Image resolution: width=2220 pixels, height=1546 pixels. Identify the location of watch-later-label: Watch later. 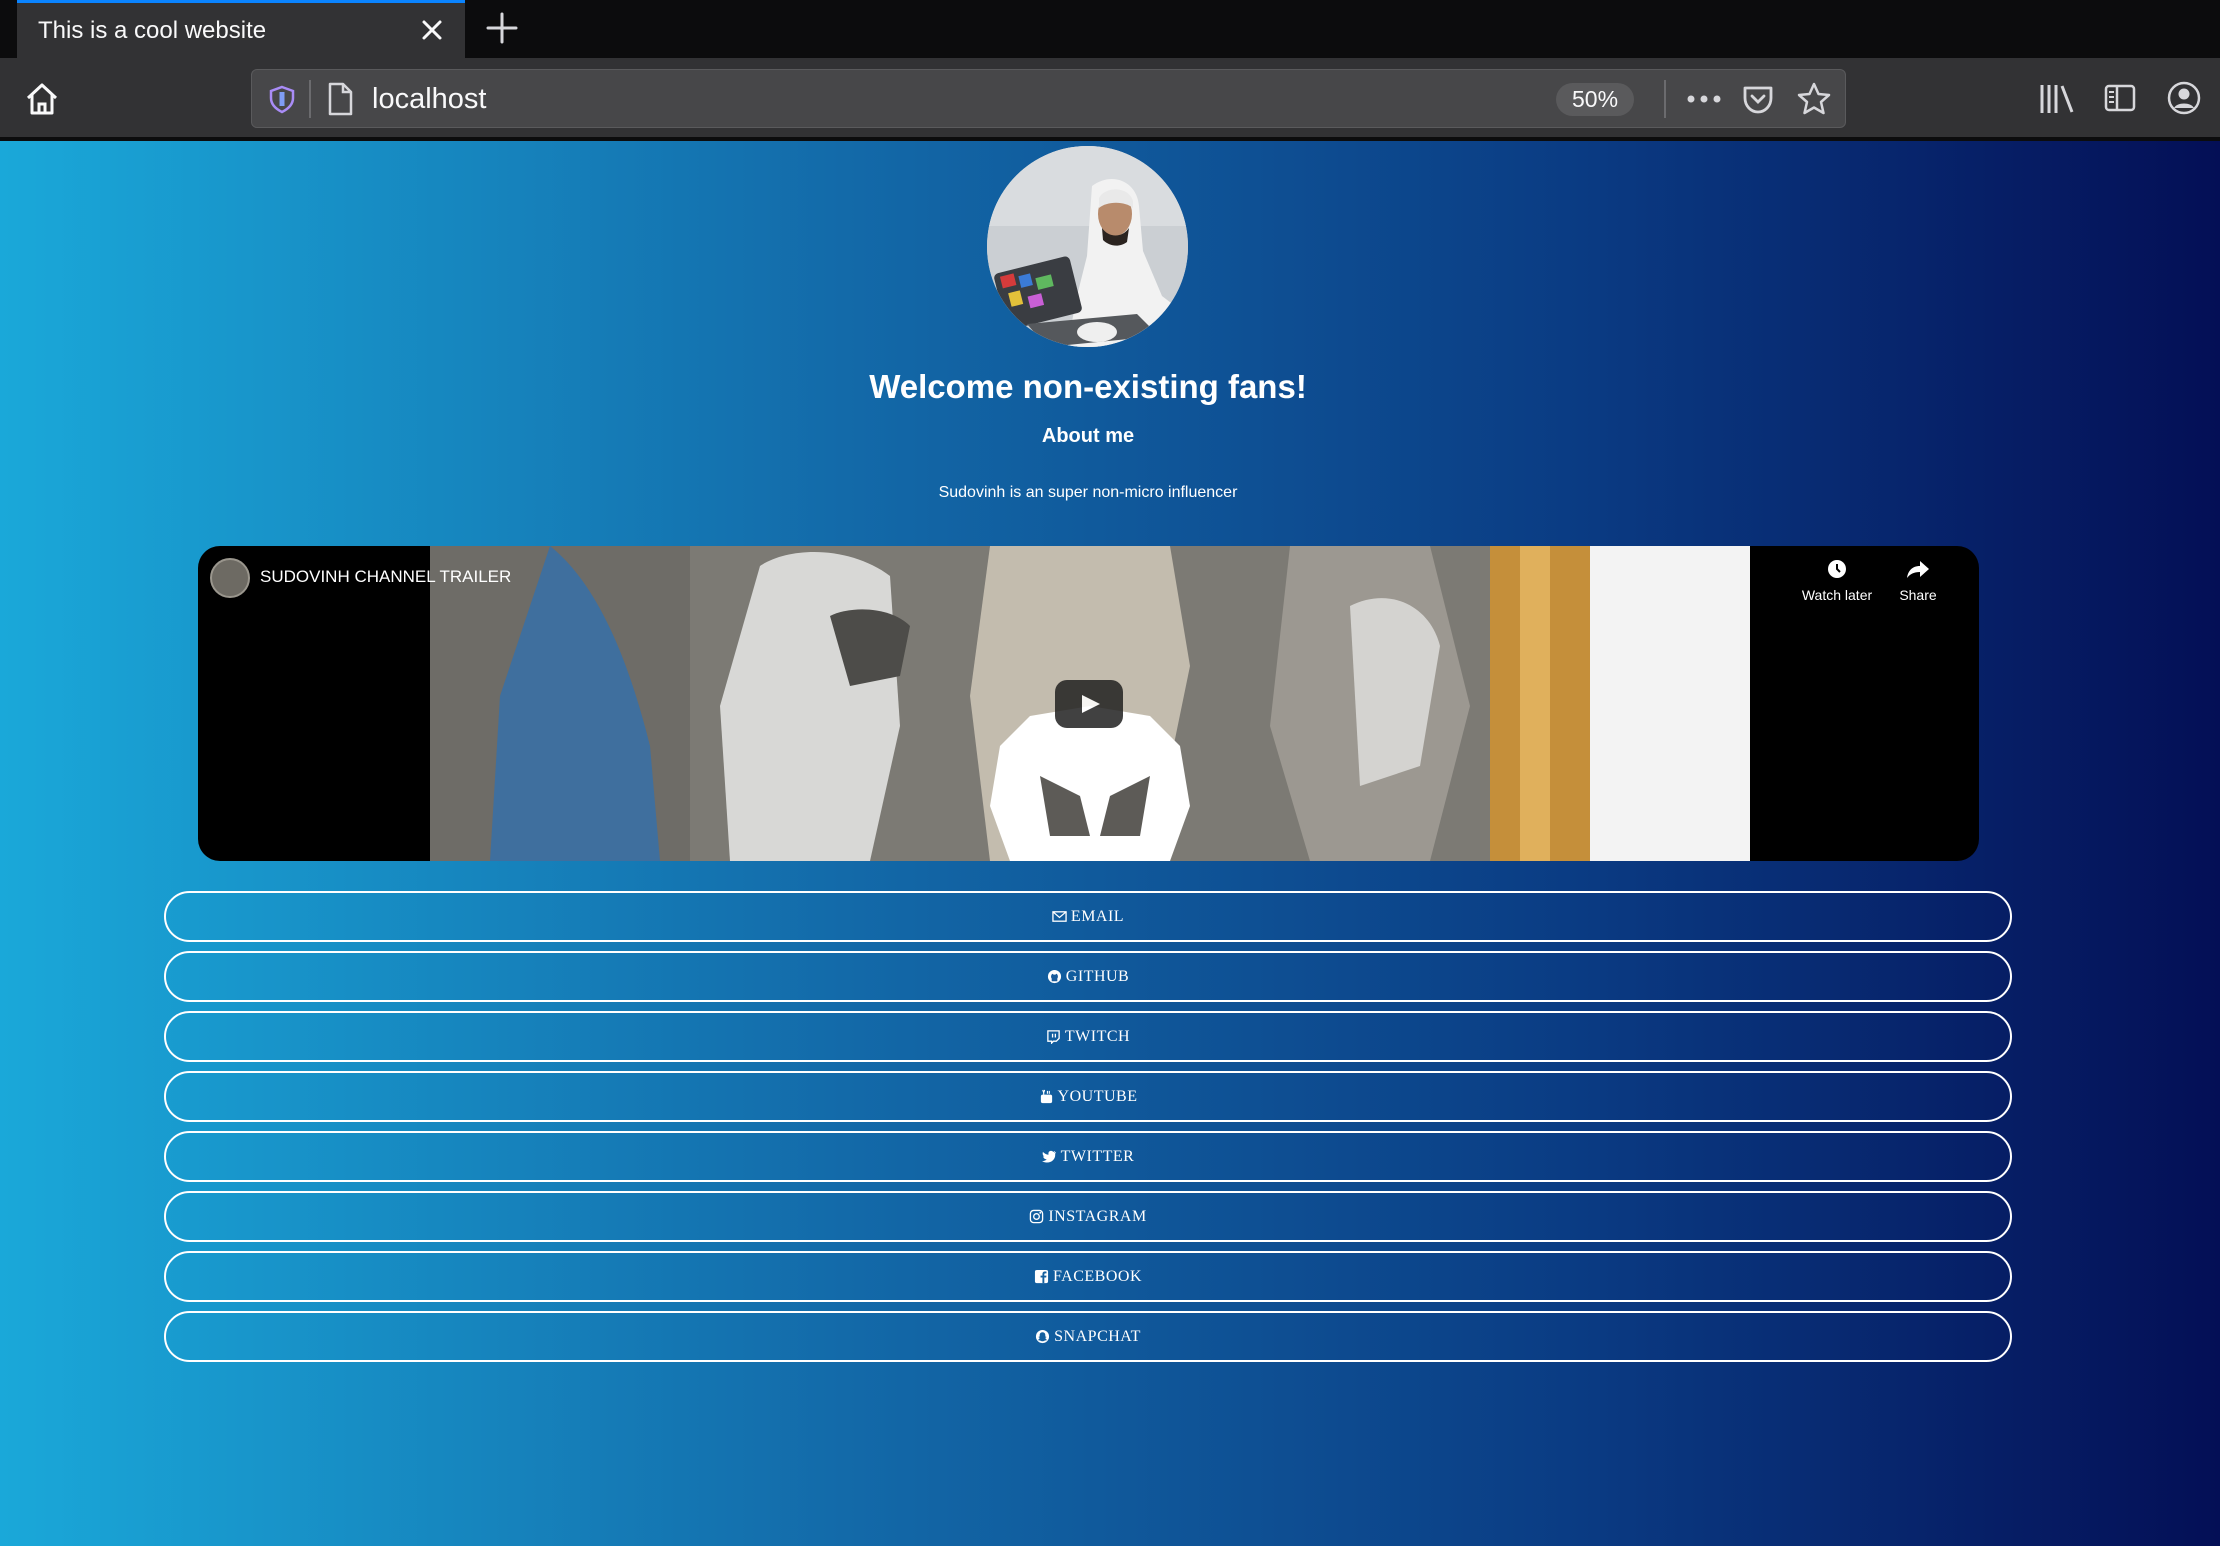
(1837, 595).